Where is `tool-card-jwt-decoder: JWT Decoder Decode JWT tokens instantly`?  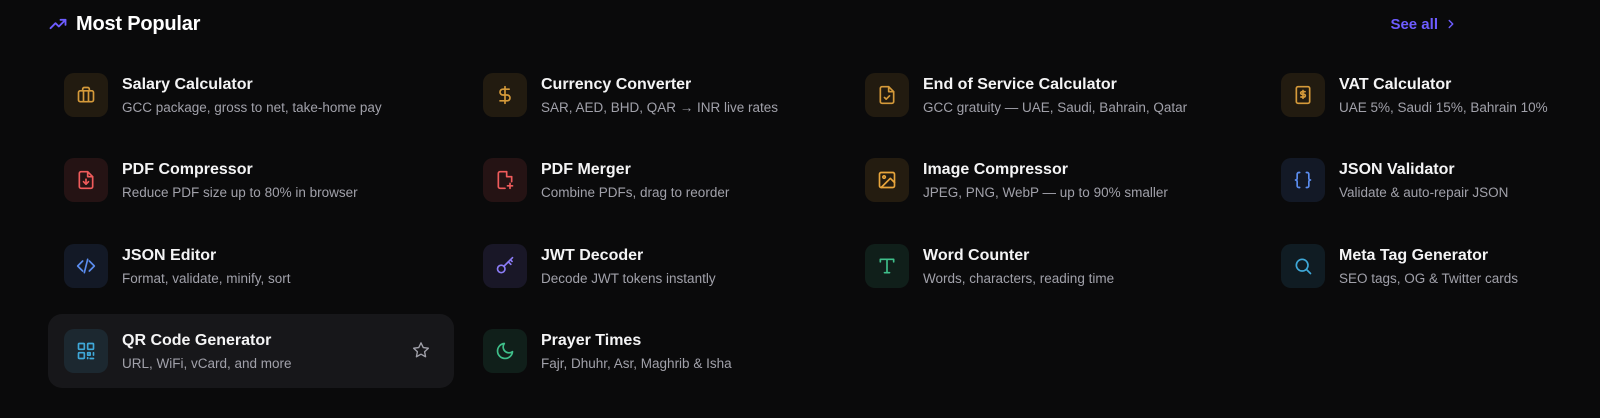 tool-card-jwt-decoder: JWT Decoder Decode JWT tokens instantly is located at coordinates (670, 266).